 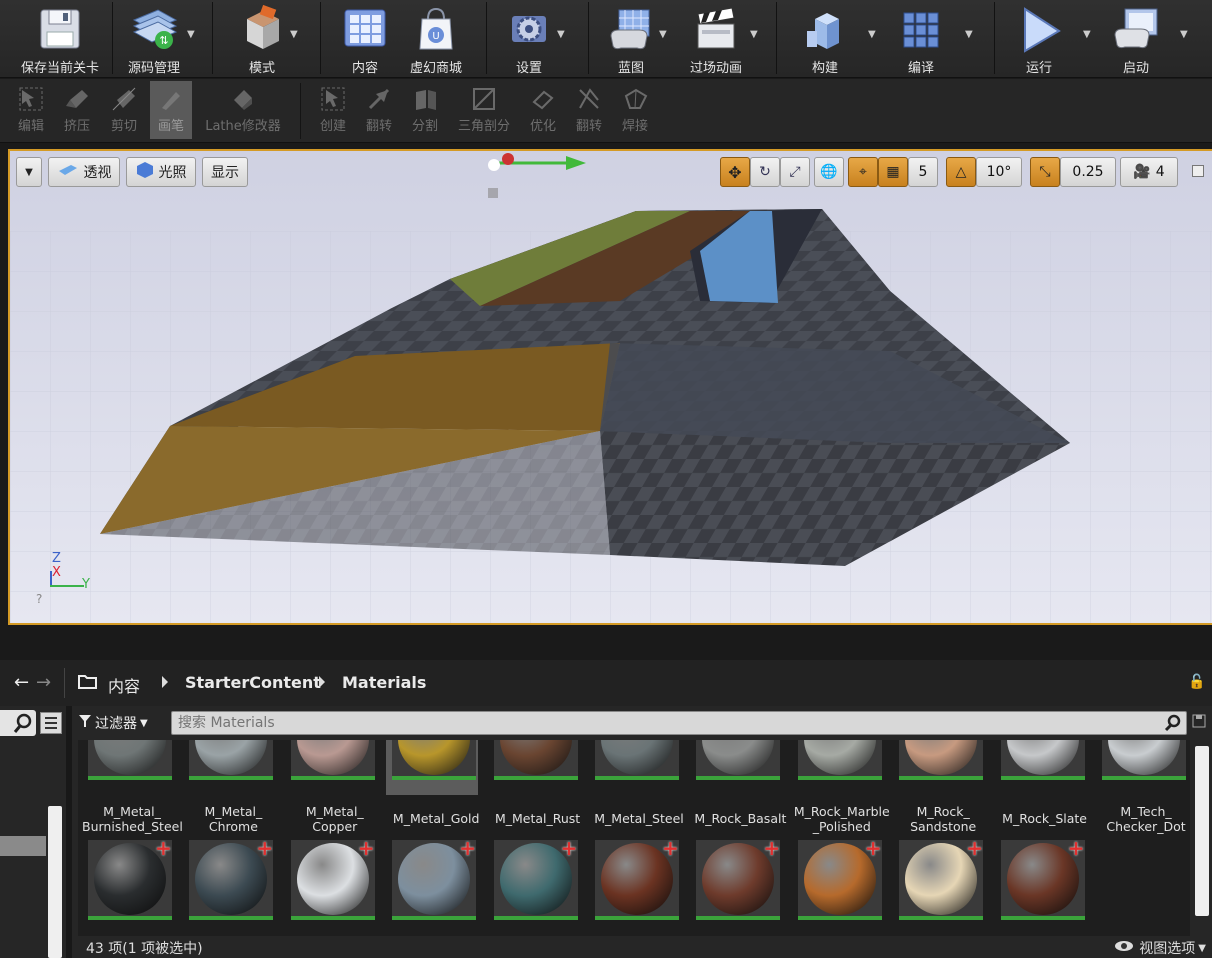 I want to click on perspective-icon, so click(x=68, y=172).